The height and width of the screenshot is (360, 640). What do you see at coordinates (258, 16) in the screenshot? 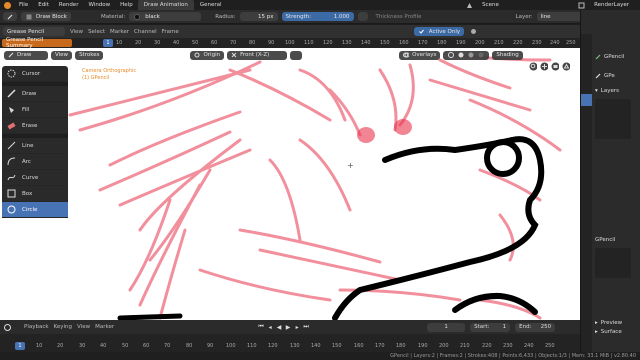
I see `radius-field: 15 px` at bounding box center [258, 16].